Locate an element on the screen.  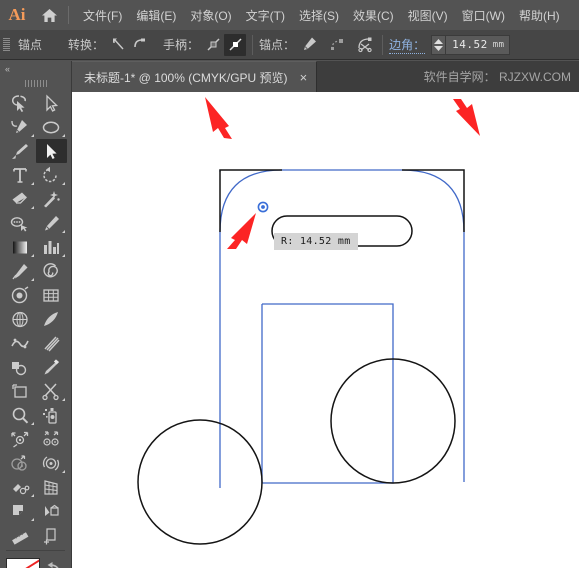
tool-magic-wand-icon is located at coordinates (52, 199).